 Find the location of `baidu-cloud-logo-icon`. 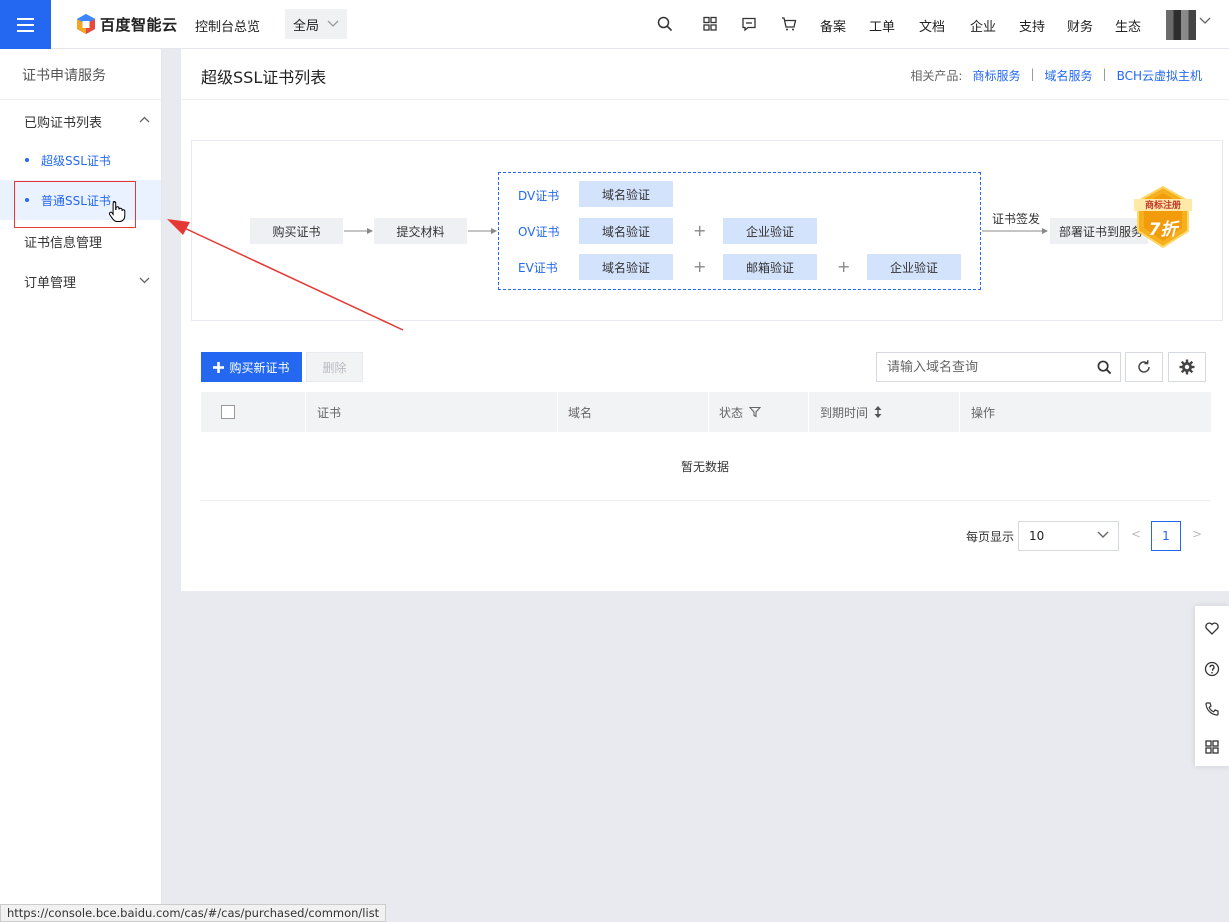

baidu-cloud-logo-icon is located at coordinates (86, 24).